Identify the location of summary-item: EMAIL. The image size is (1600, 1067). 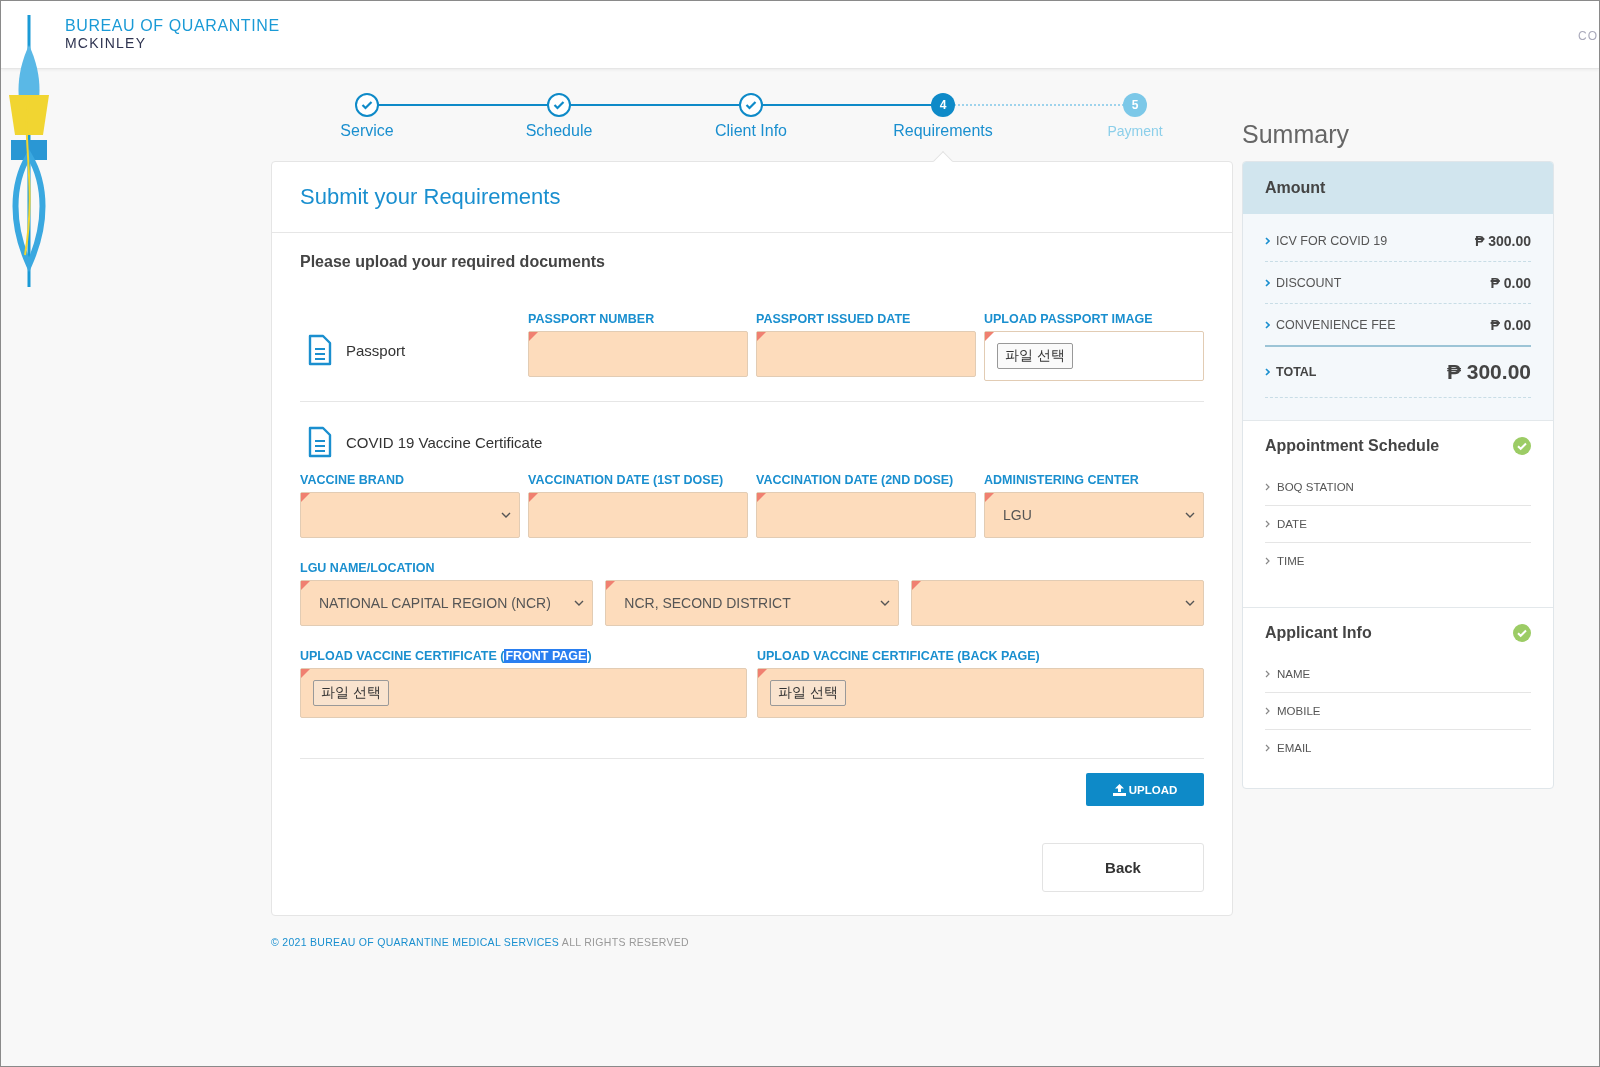
(1294, 748).